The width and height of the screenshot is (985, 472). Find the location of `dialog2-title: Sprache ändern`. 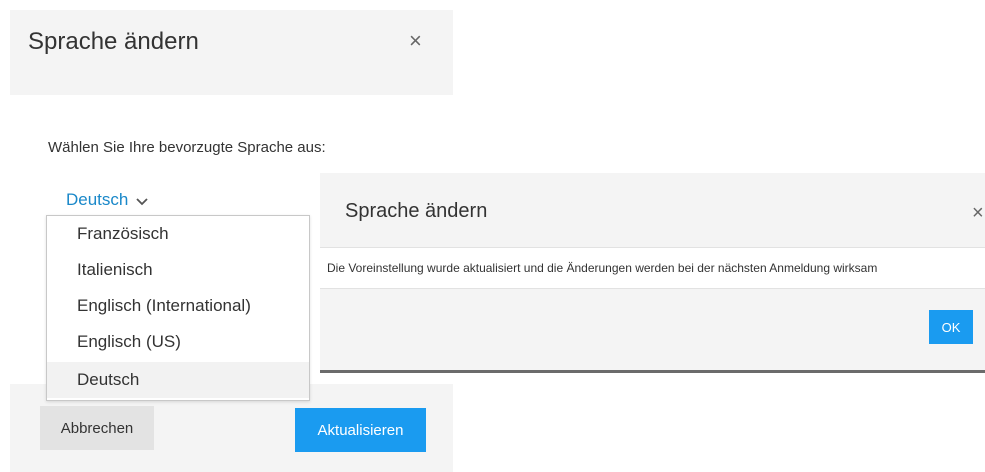

dialog2-title: Sprache ändern is located at coordinates (416, 211).